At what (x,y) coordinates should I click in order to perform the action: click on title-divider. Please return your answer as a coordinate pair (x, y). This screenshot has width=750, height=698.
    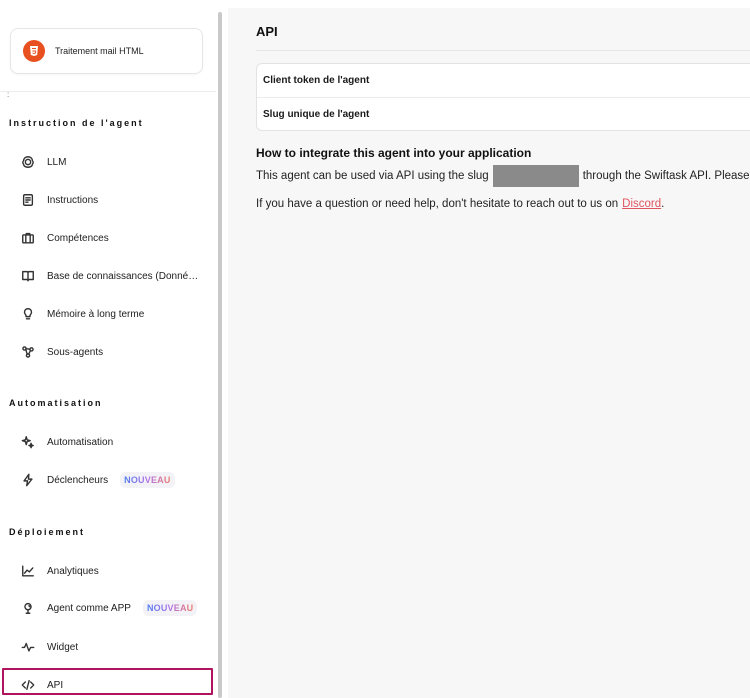
    Looking at the image, I should click on (503, 50).